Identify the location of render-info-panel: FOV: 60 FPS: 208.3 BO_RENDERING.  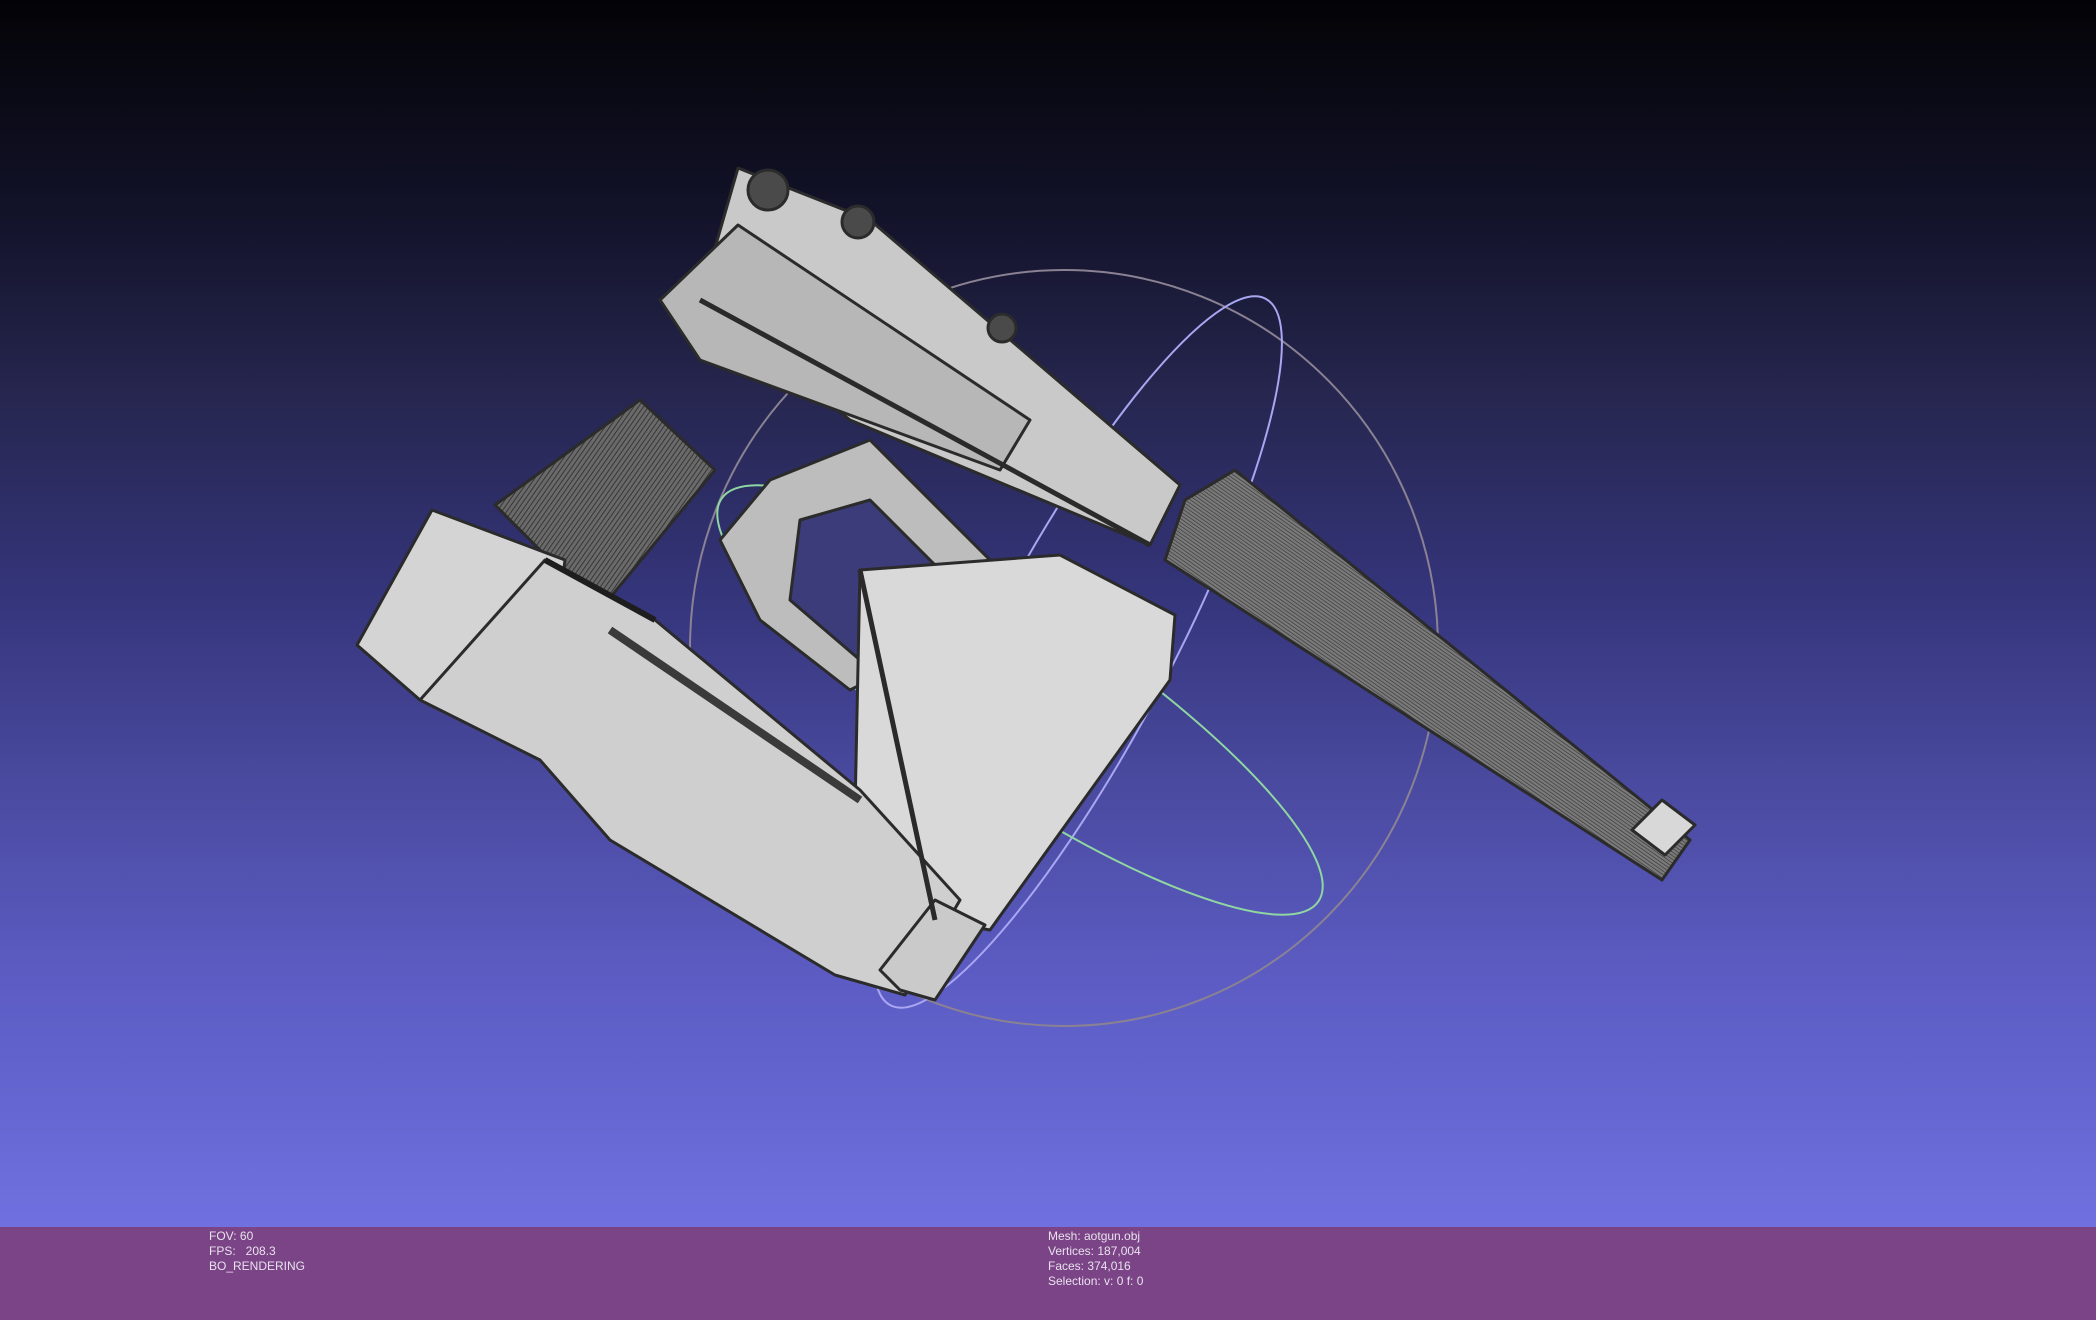
(257, 1251).